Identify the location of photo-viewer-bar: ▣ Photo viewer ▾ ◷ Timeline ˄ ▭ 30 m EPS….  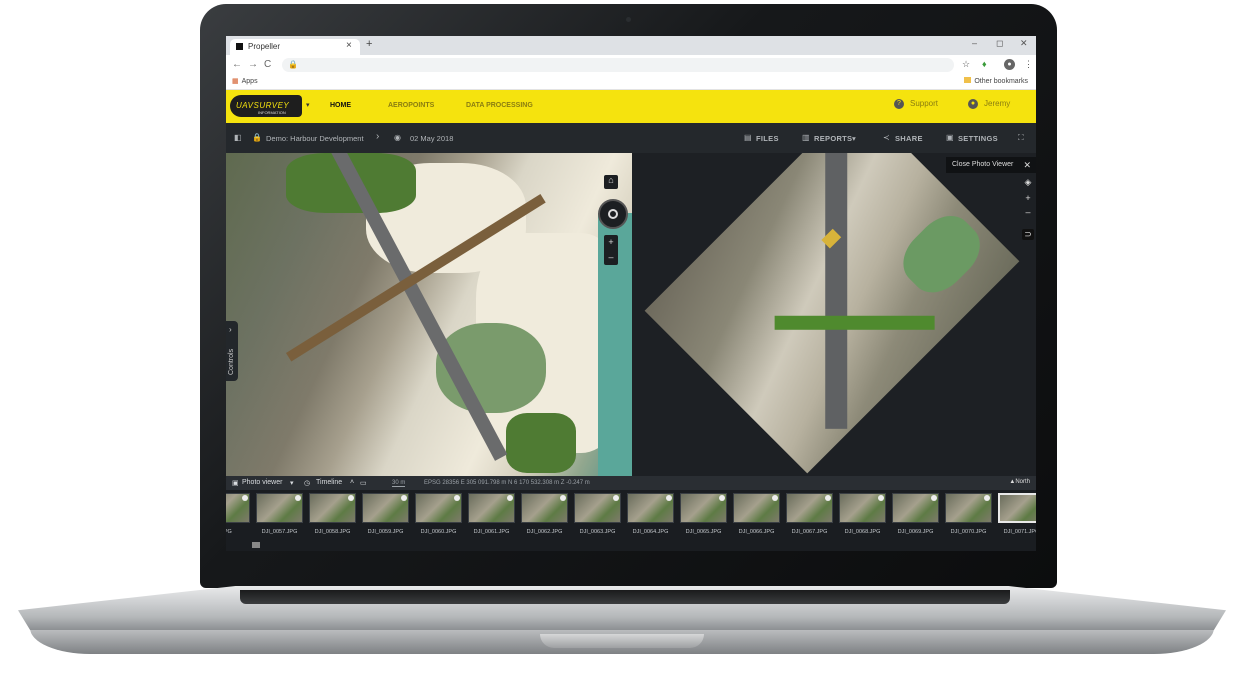
(631, 483).